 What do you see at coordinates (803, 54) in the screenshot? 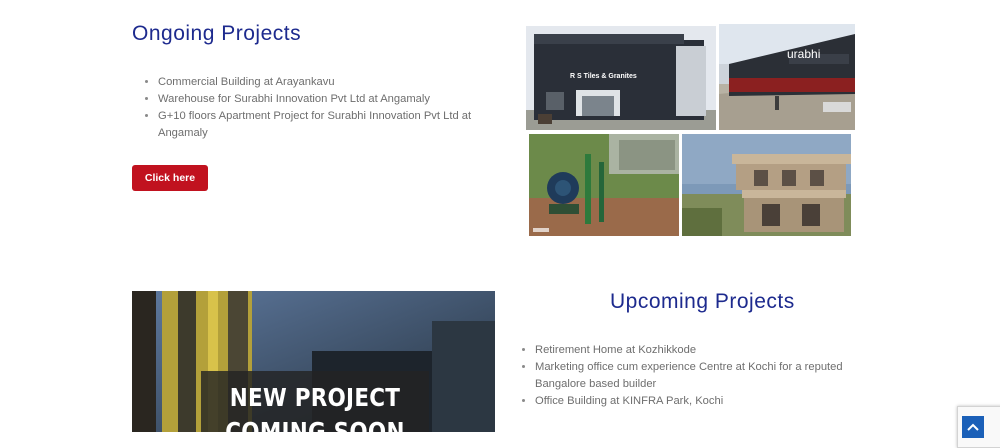
I see `showroom-side-sign-text: urabhi` at bounding box center [803, 54].